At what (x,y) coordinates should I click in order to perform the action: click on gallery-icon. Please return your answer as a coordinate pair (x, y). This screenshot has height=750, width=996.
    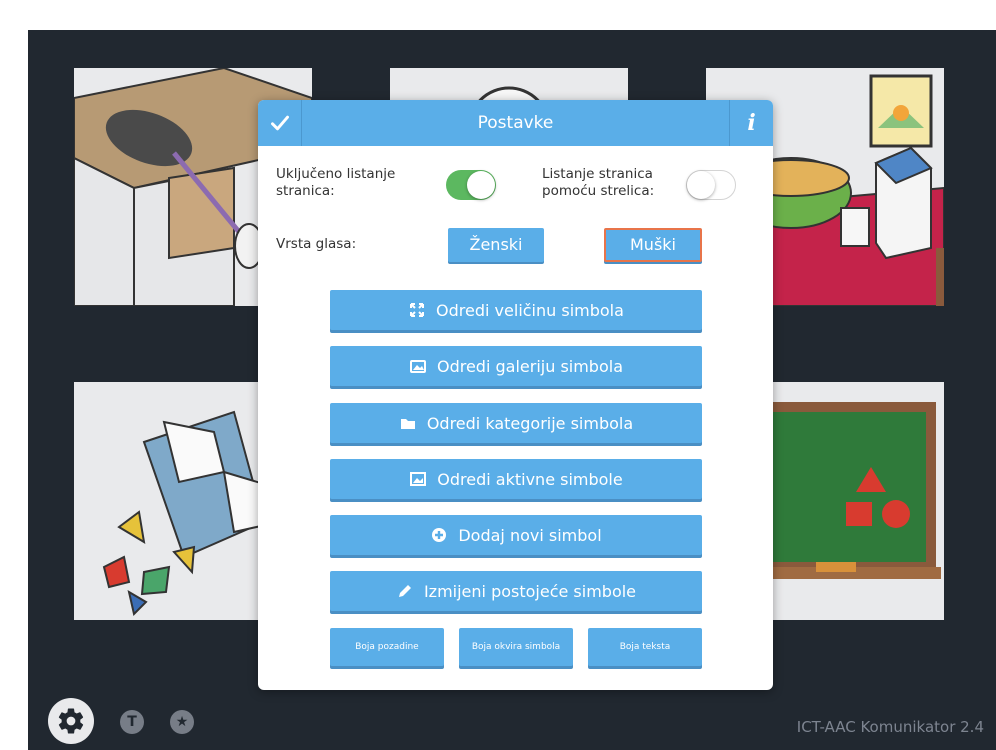
    Looking at the image, I should click on (418, 366).